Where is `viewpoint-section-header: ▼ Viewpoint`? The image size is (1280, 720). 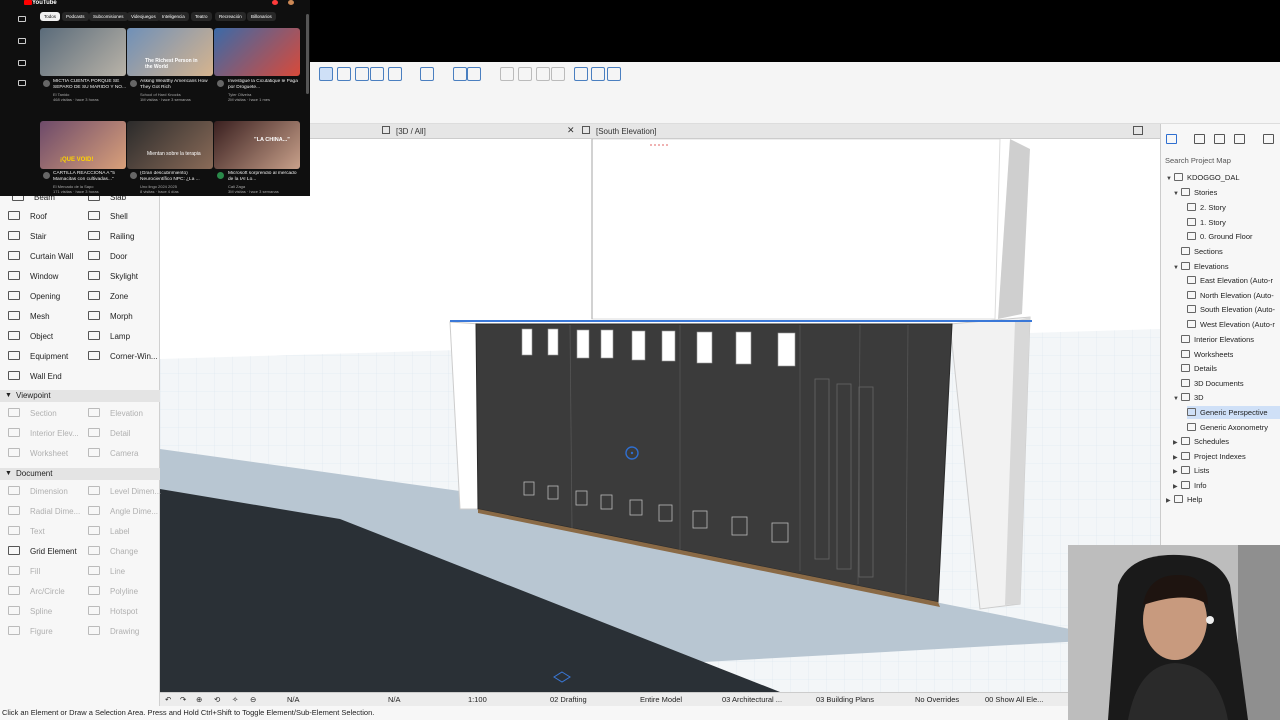 viewpoint-section-header: ▼ Viewpoint is located at coordinates (80, 396).